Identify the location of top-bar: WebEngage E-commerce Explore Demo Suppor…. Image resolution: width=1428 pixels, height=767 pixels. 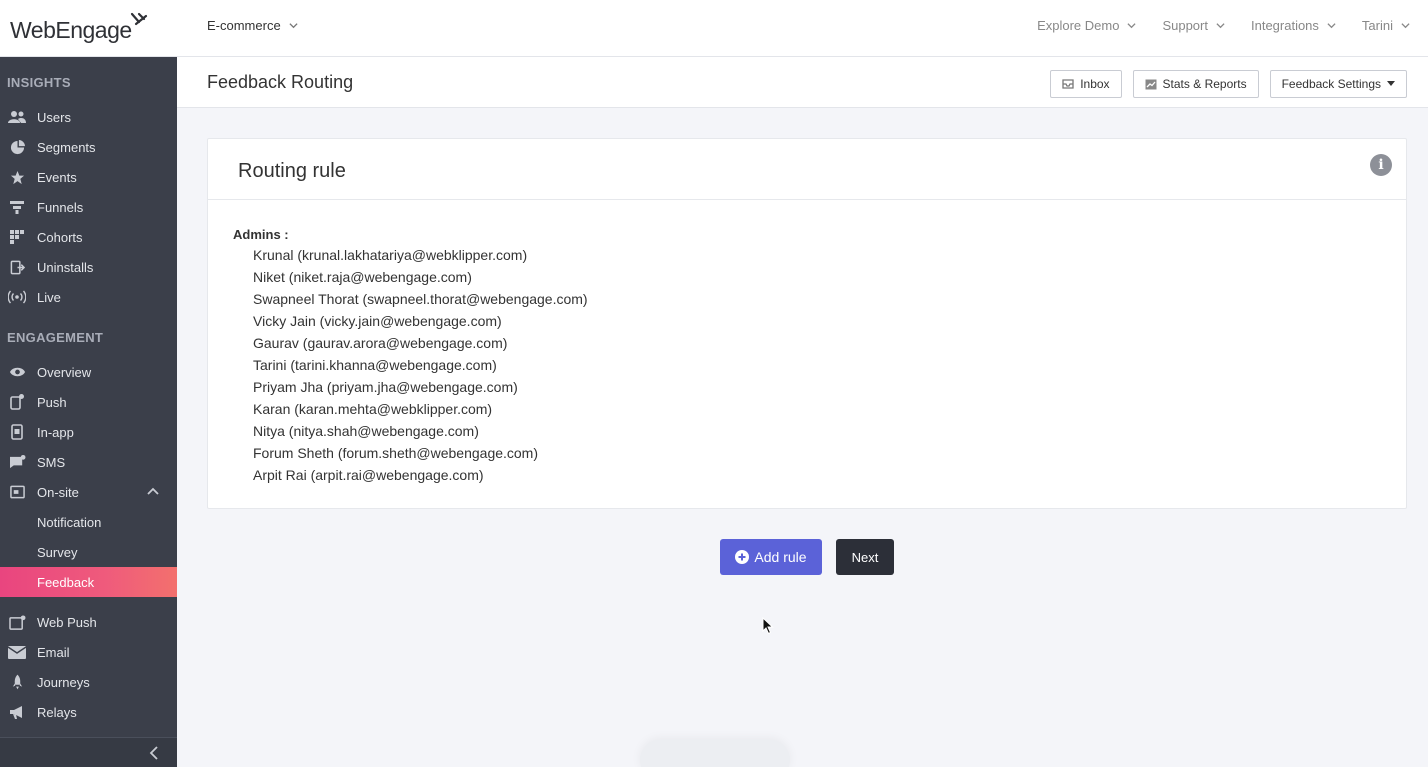
(714, 28).